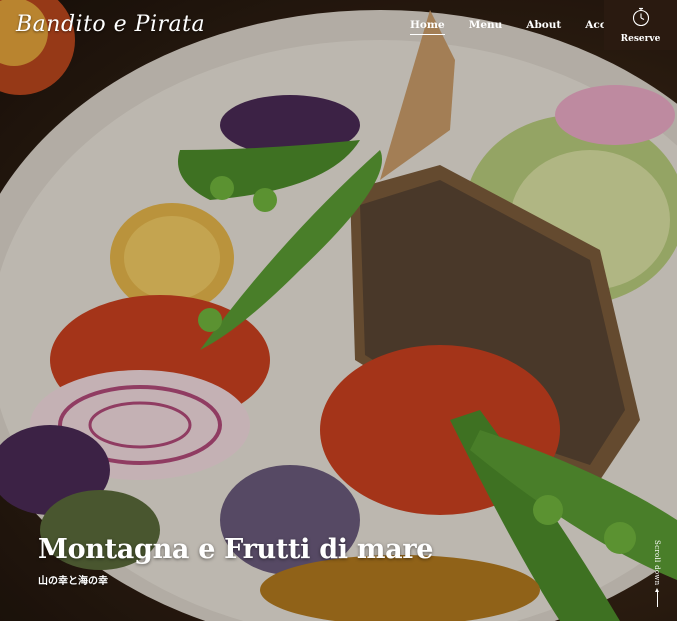 The image size is (677, 621). I want to click on nav-item-about: About, so click(543, 27).